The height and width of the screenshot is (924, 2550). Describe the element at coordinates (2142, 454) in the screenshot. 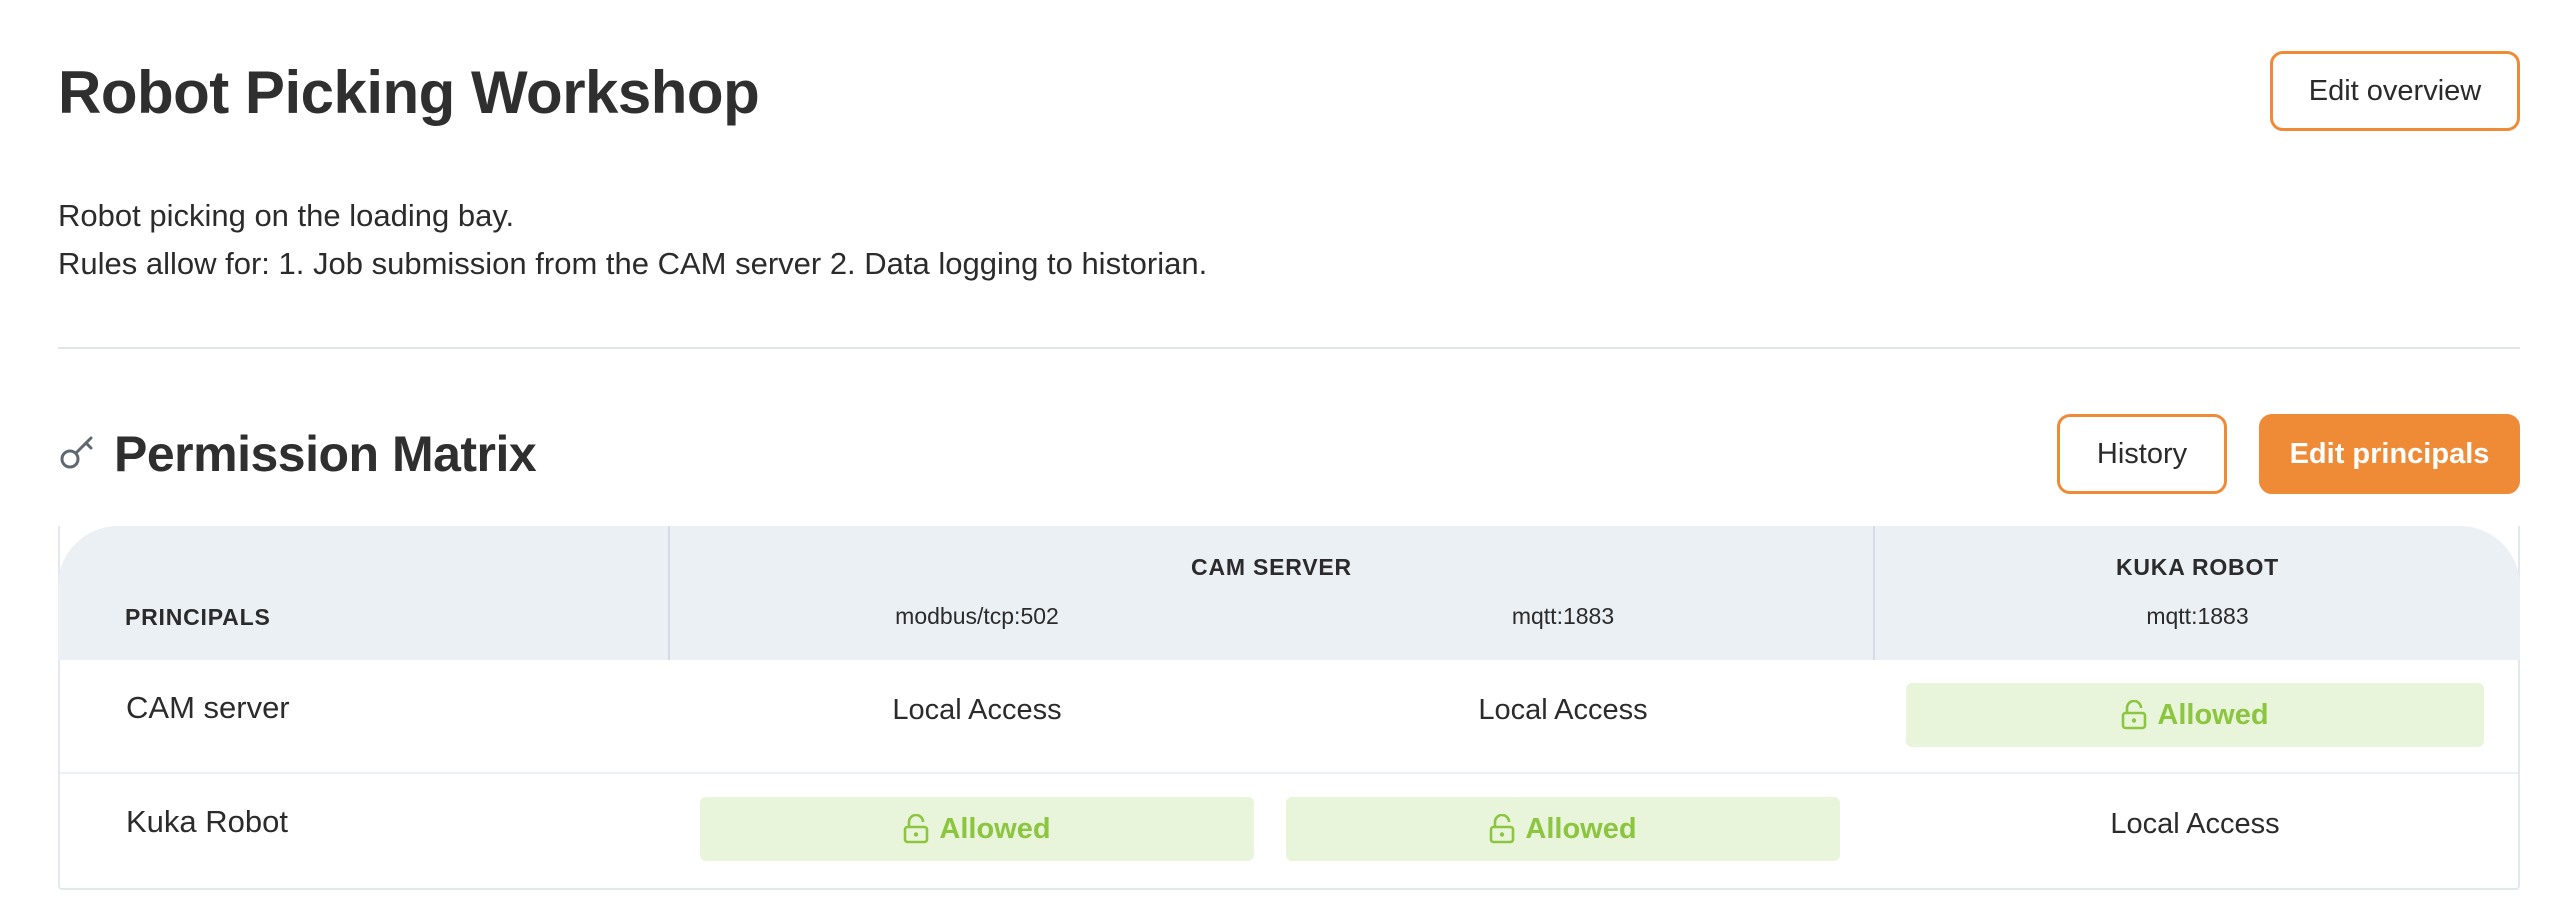

I see `history-button: History` at that location.